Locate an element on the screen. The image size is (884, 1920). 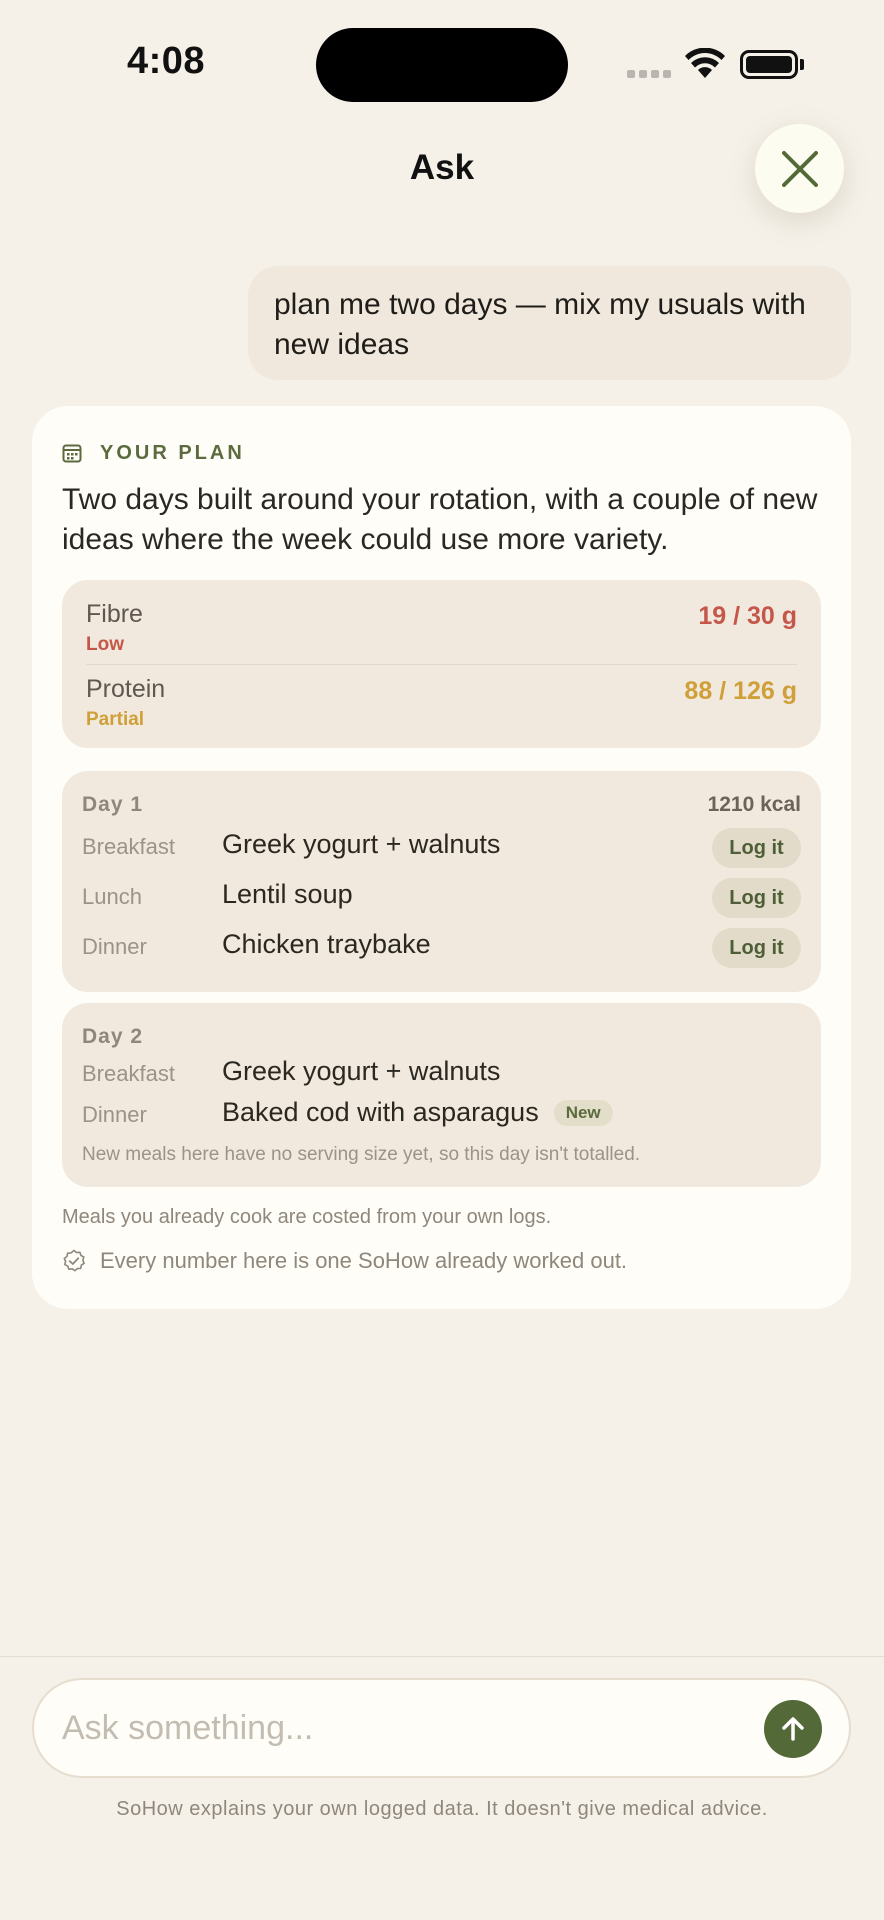
day-kcal: 1210 kcal is located at coordinates (754, 804).